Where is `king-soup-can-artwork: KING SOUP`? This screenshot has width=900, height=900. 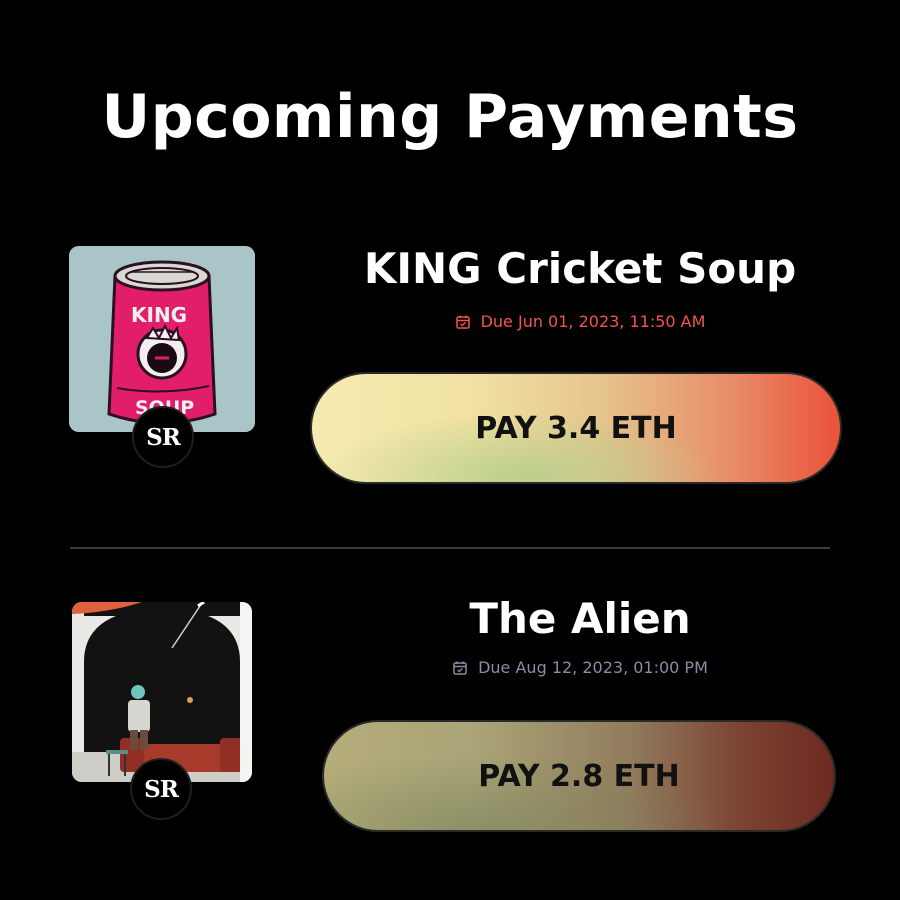
king-soup-can-artwork: KING SOUP is located at coordinates (162, 339).